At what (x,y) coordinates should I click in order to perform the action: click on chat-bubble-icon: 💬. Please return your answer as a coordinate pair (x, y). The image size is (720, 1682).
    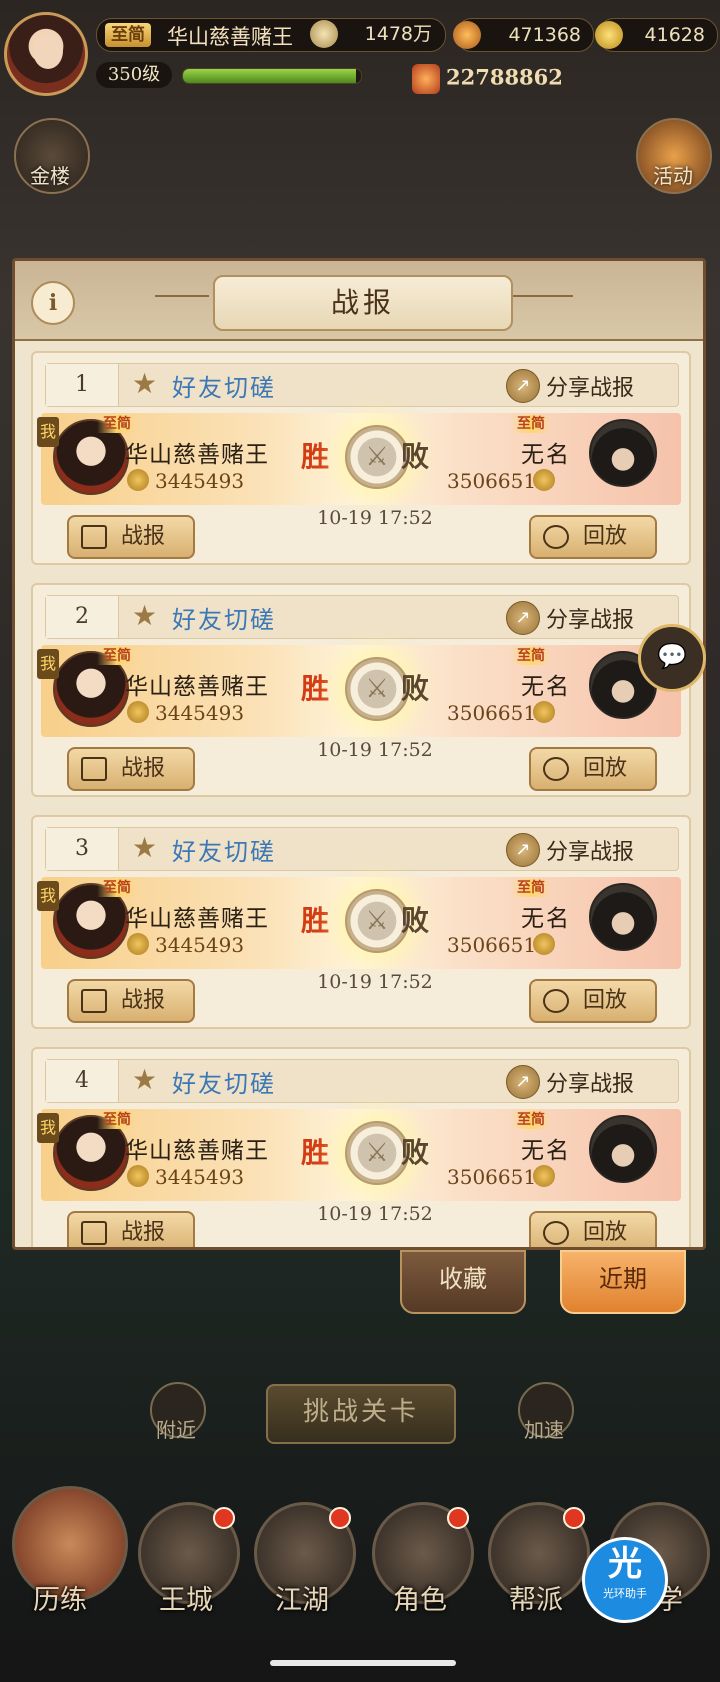
    Looking at the image, I should click on (672, 658).